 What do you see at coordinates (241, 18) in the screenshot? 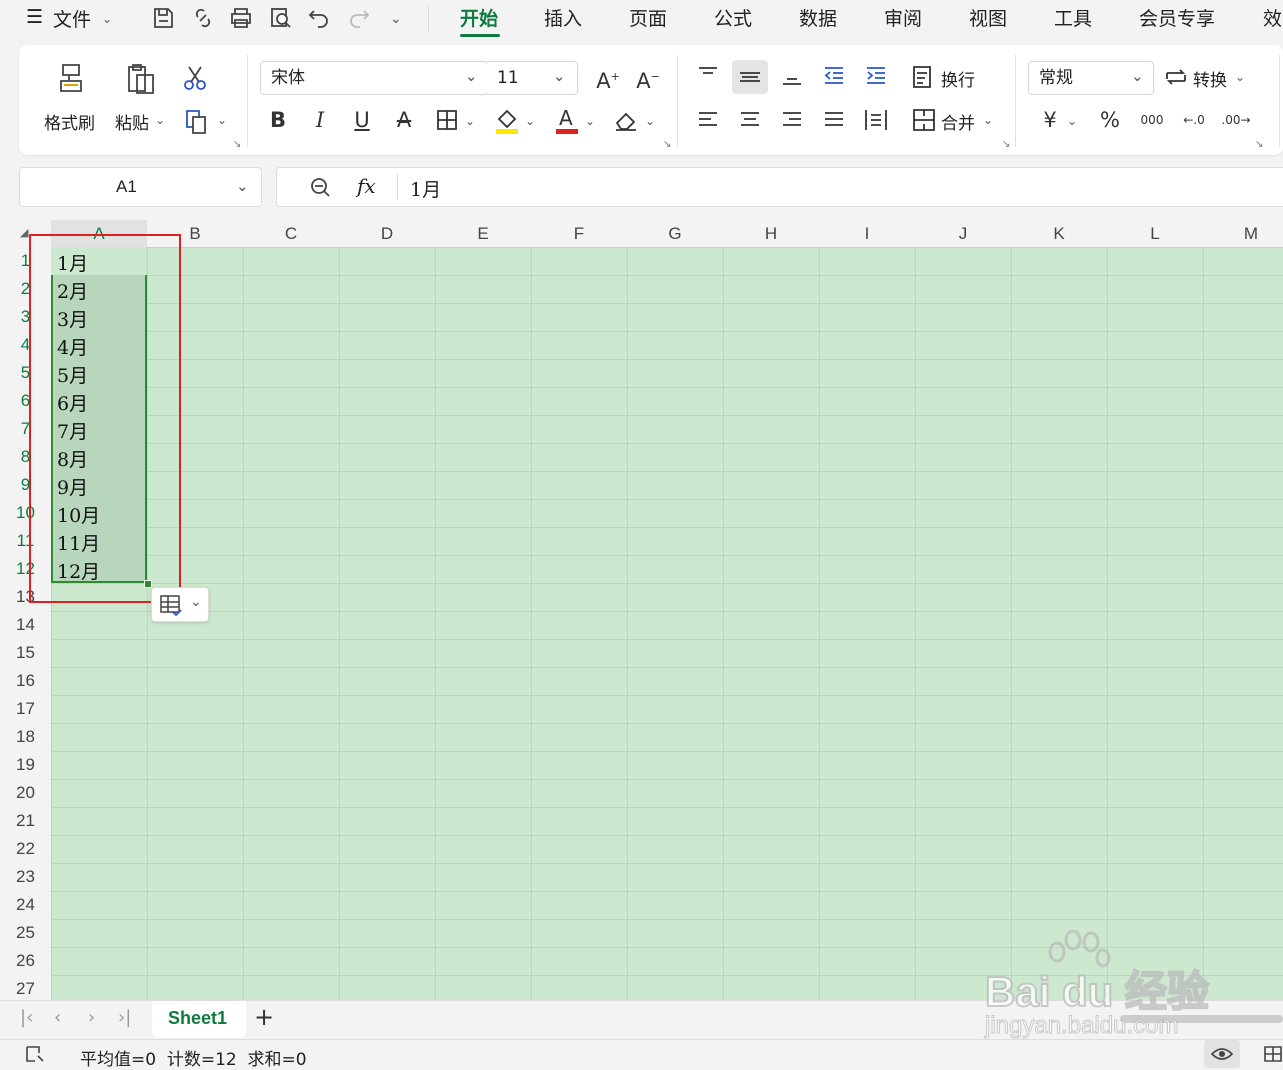
I see `print-icon` at bounding box center [241, 18].